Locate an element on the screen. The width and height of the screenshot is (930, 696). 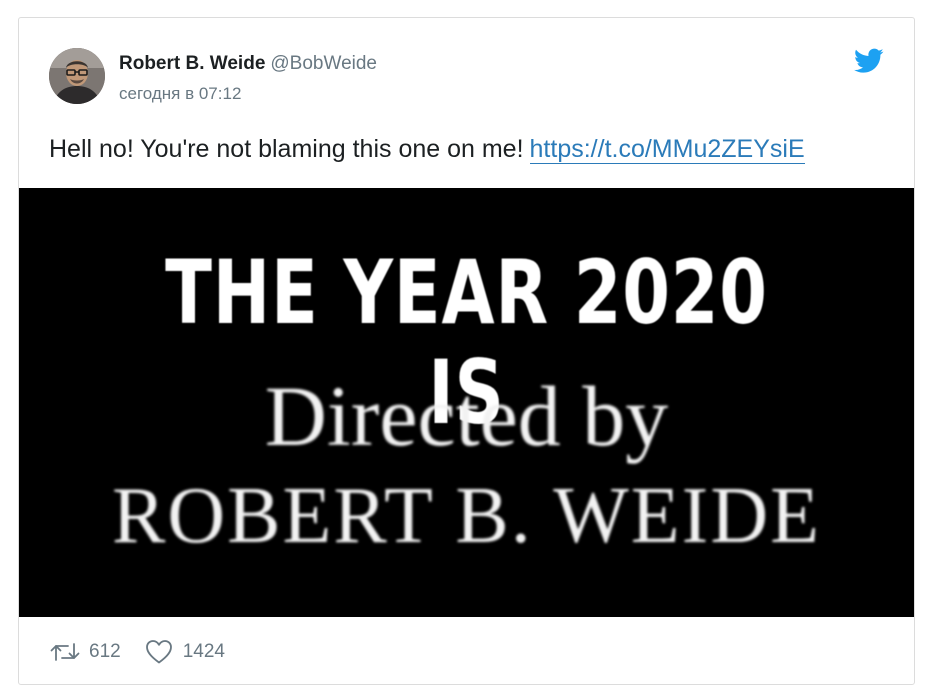
media-line-2: Directed by is located at coordinates (466, 416).